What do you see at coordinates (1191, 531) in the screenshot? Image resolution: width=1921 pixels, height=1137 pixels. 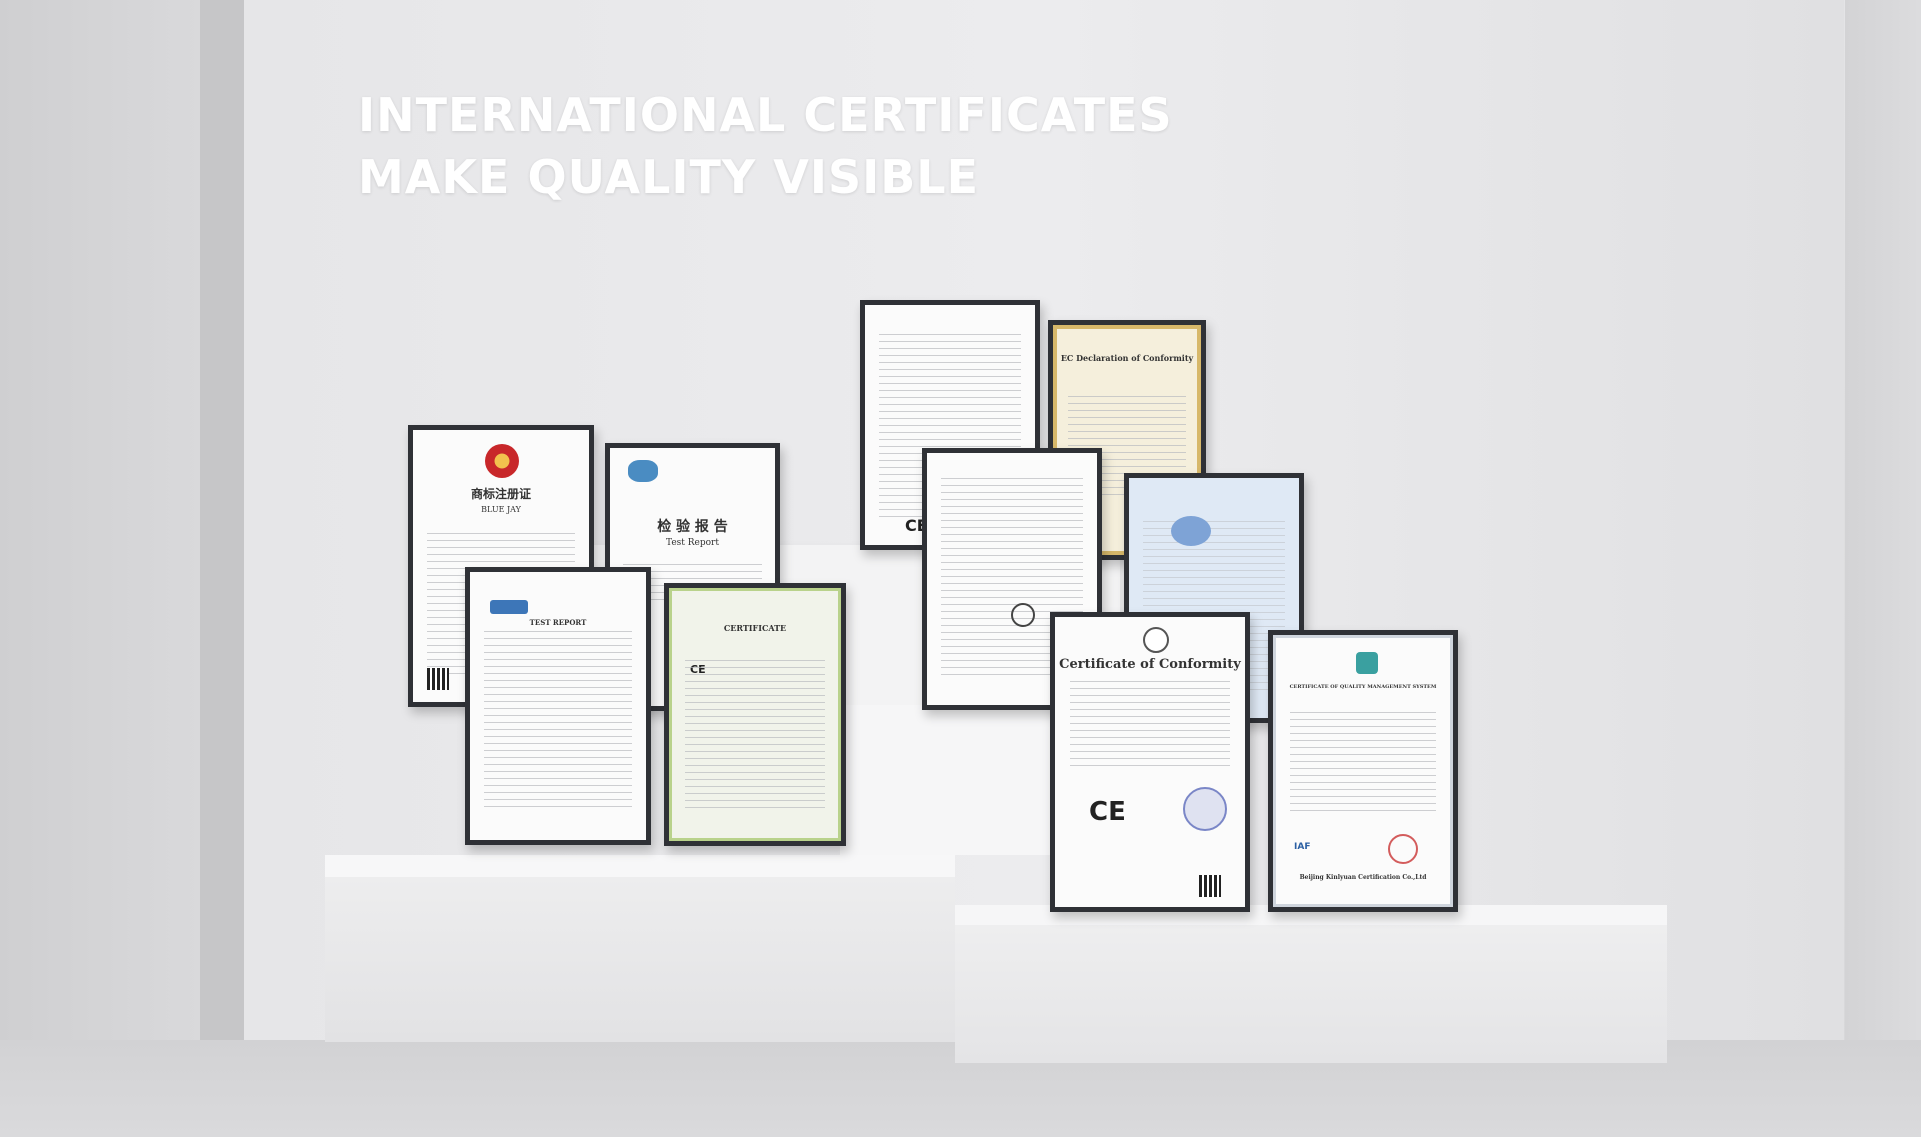 I see `blue-seal-icon` at bounding box center [1191, 531].